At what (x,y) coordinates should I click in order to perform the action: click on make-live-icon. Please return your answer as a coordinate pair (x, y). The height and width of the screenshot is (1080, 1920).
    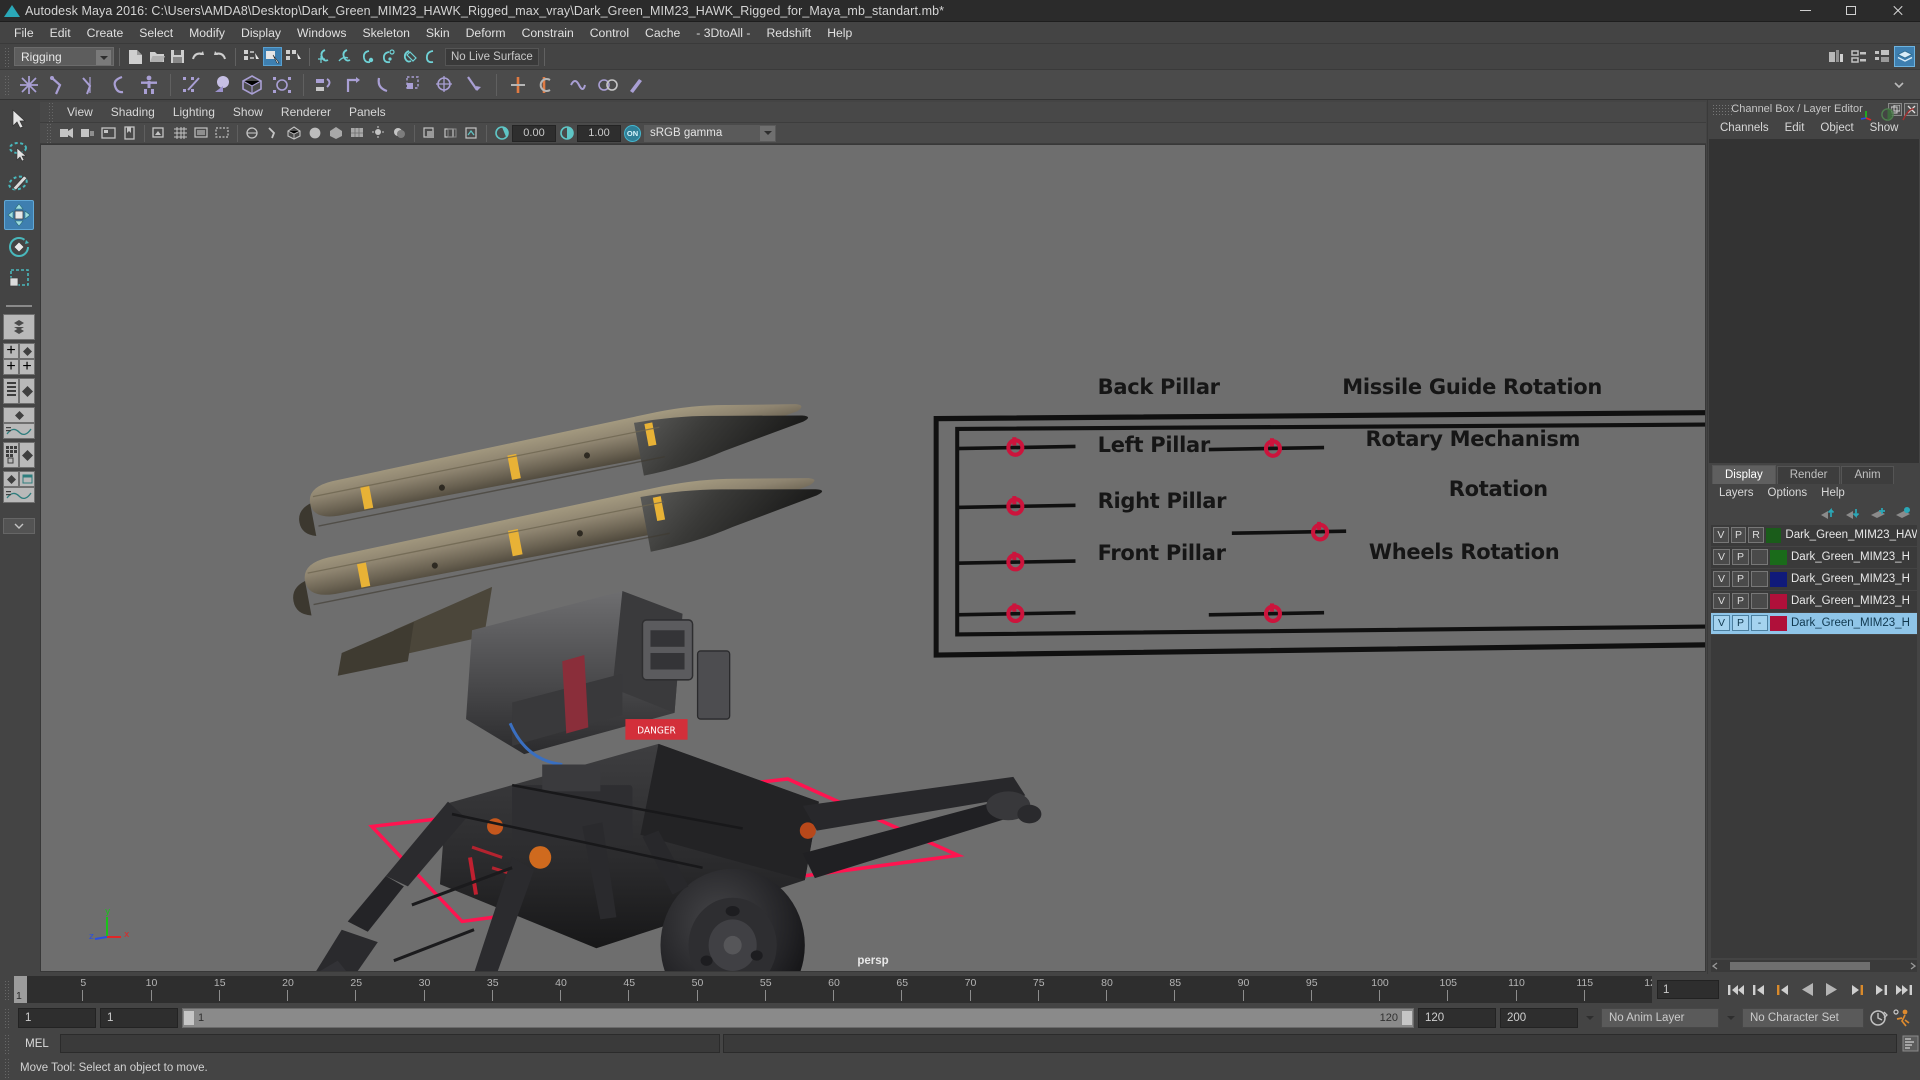
    Looking at the image, I should click on (430, 56).